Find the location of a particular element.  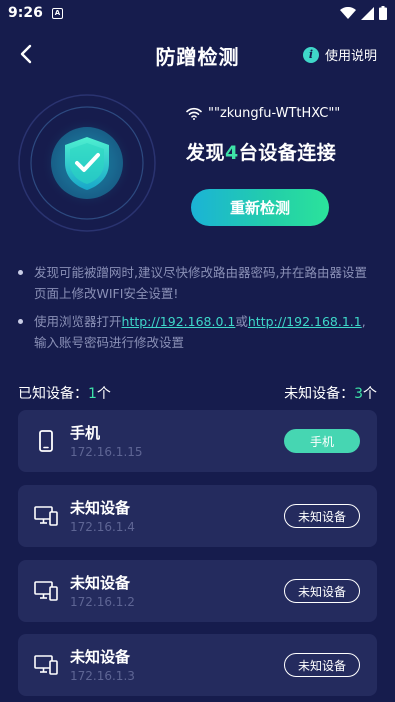

device-ip: 172.16.1.3 is located at coordinates (102, 676).